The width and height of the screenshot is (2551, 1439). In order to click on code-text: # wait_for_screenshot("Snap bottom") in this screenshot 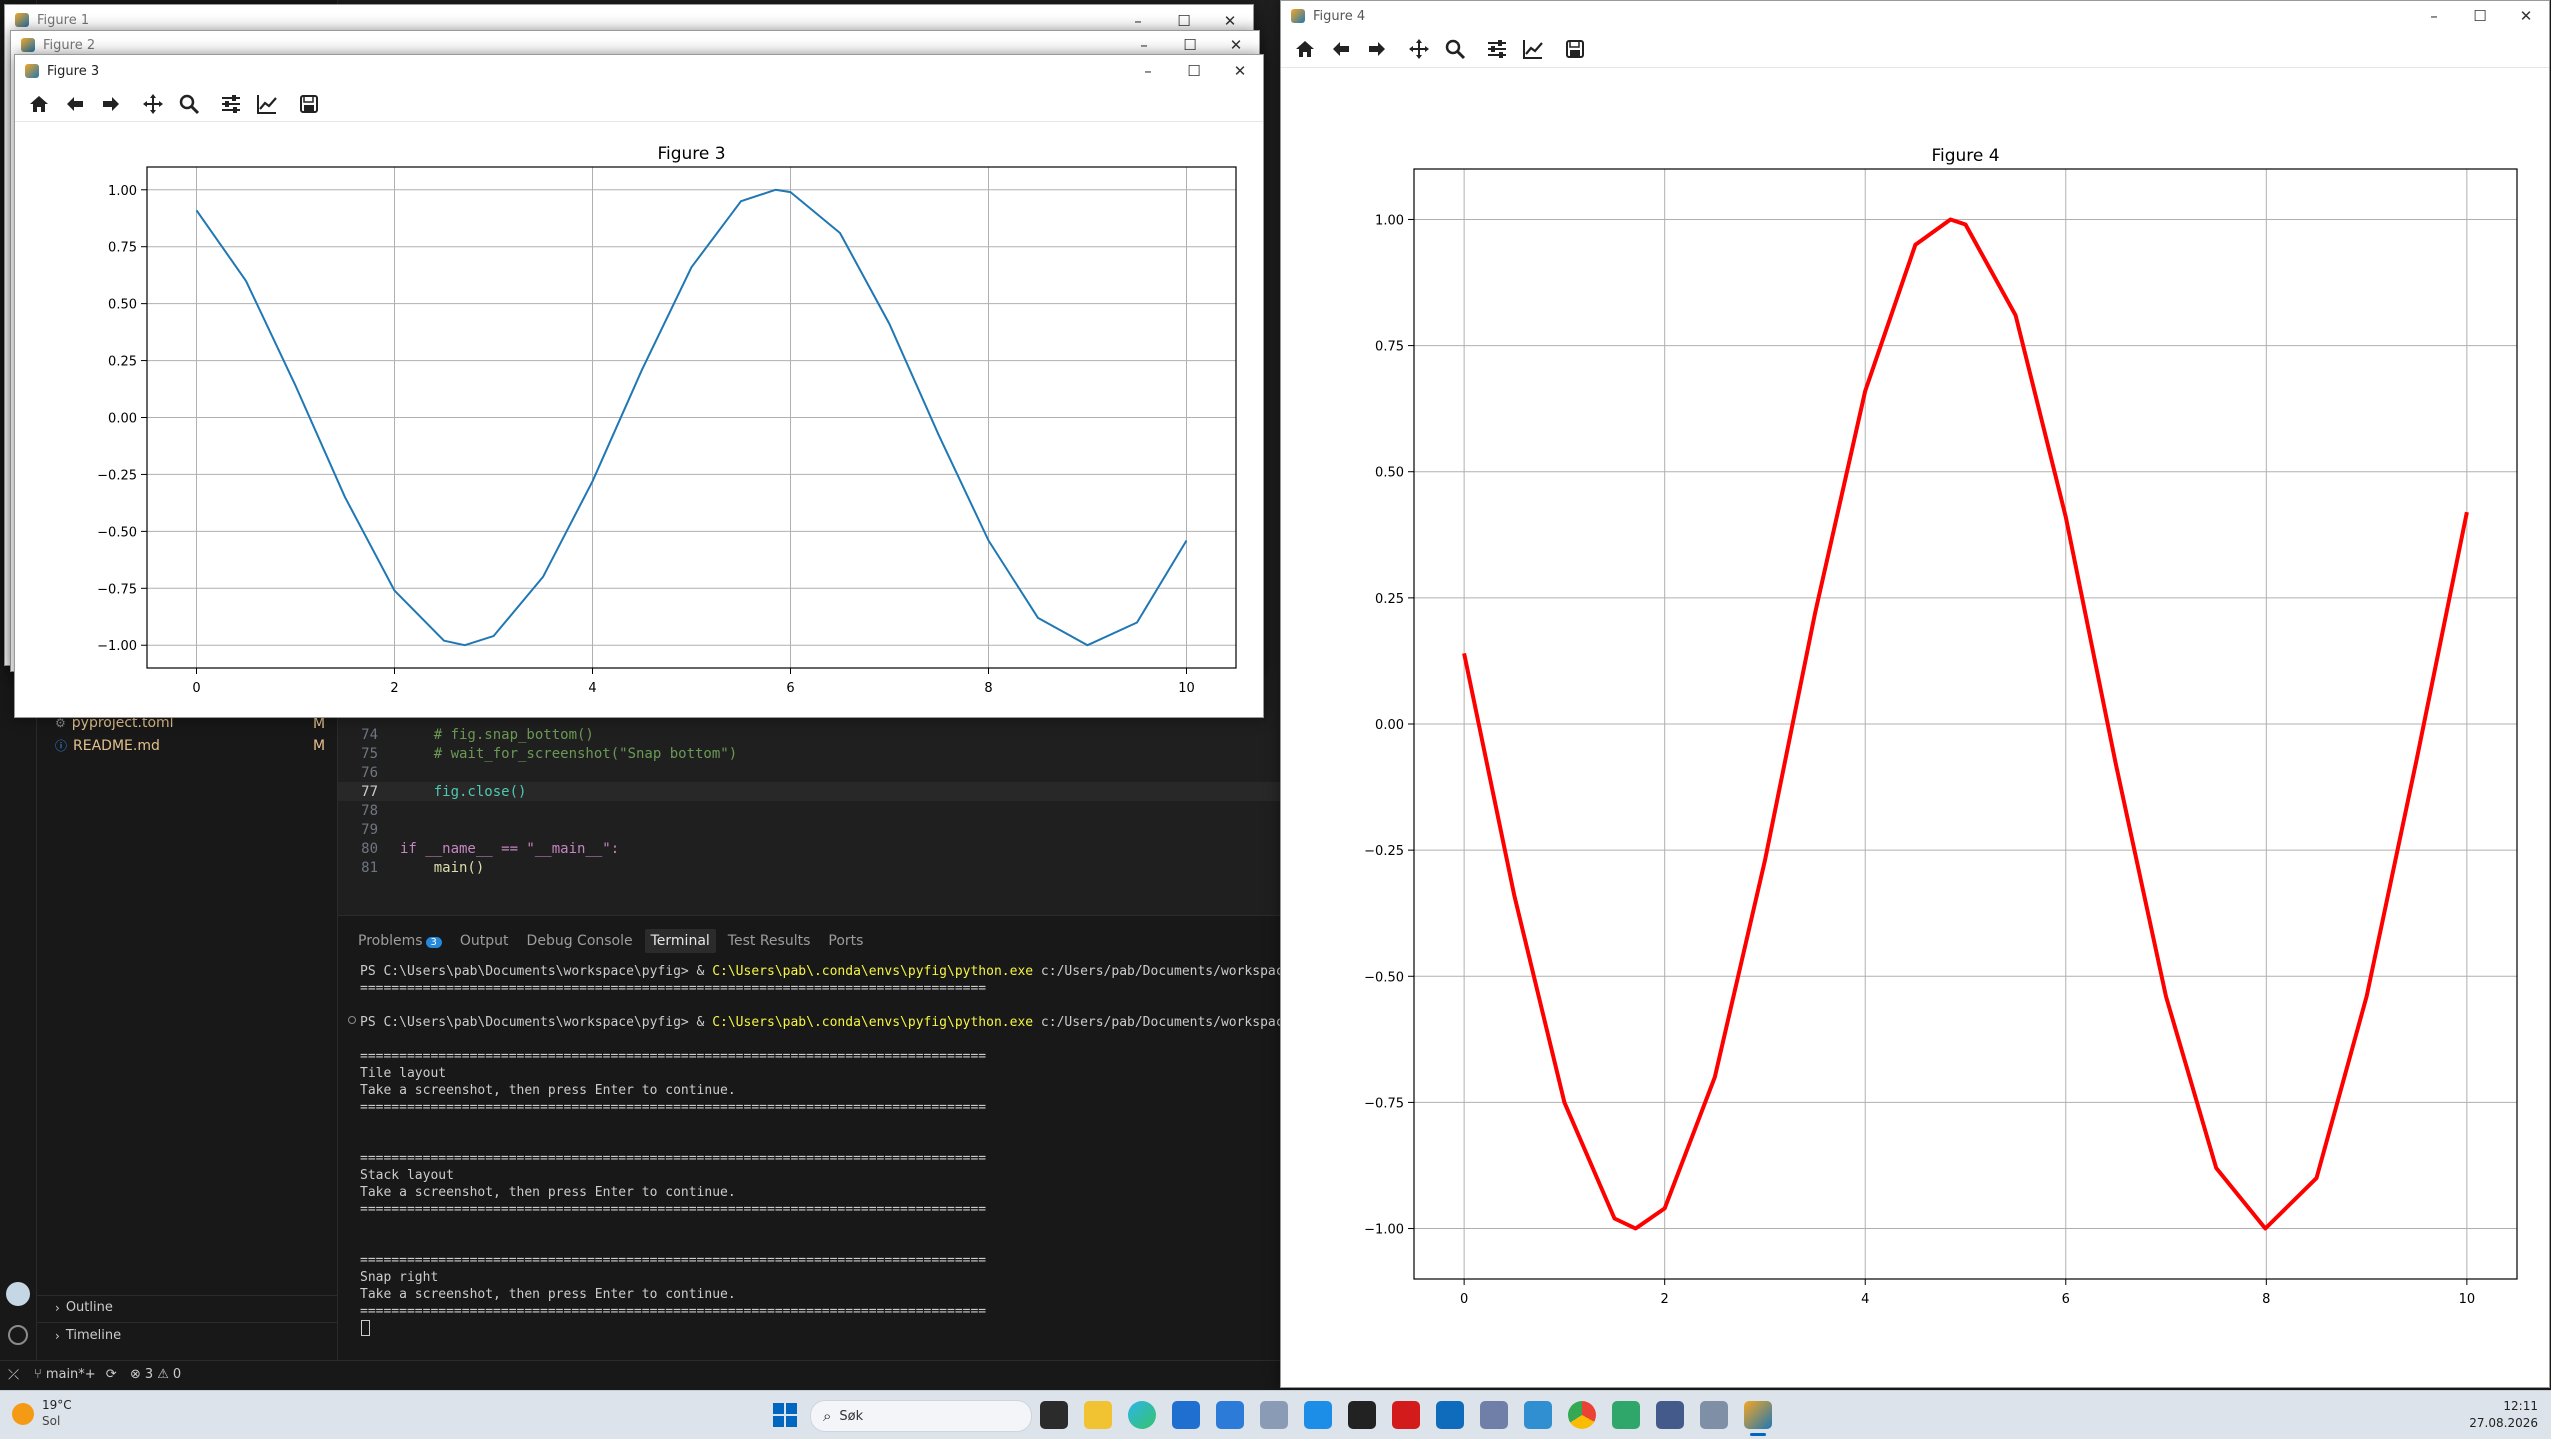, I will do `click(569, 753)`.